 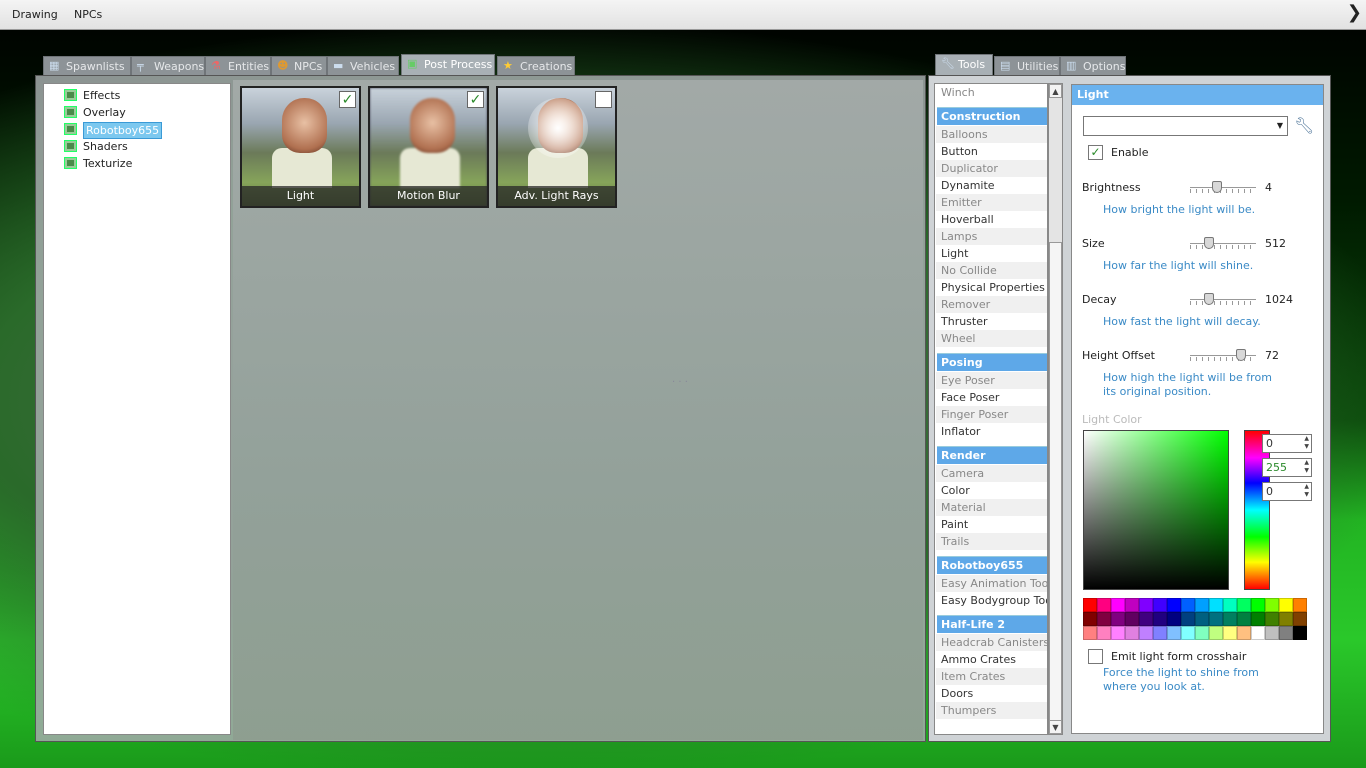 I want to click on tab-tools: 🔧︎ Tools, so click(x=964, y=65).